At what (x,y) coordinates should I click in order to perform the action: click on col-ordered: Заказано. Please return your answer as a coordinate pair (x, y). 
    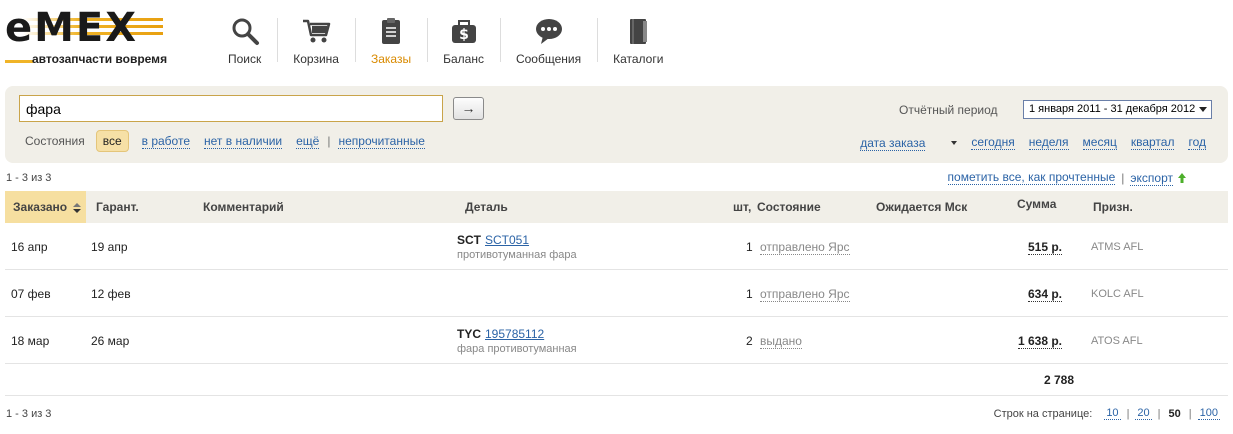
    Looking at the image, I should click on (47, 207).